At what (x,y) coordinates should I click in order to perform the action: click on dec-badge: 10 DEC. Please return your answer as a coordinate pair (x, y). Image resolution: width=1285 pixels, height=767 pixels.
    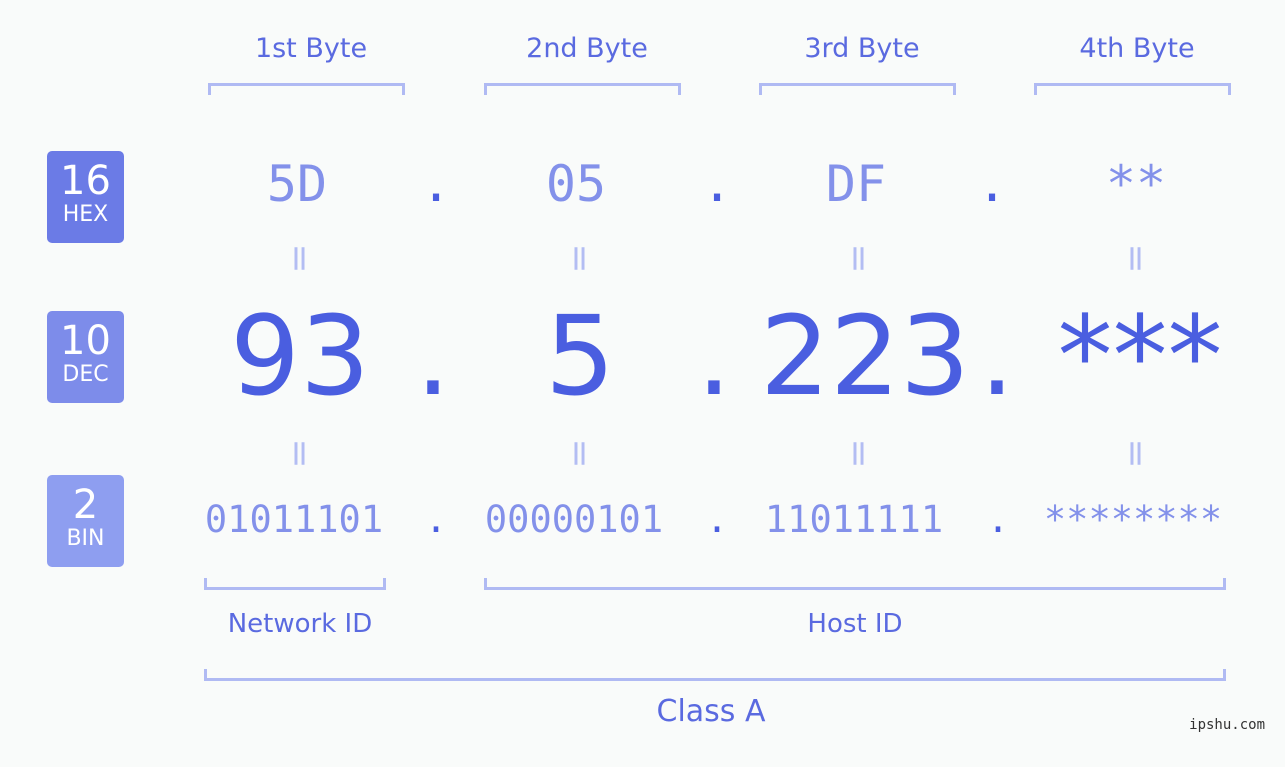
    Looking at the image, I should click on (85, 357).